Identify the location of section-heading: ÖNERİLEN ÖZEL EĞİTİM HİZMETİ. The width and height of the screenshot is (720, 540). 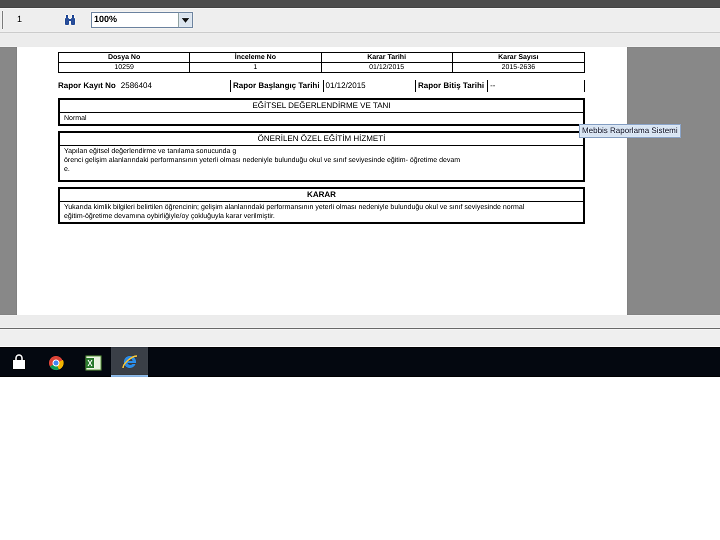
(321, 139).